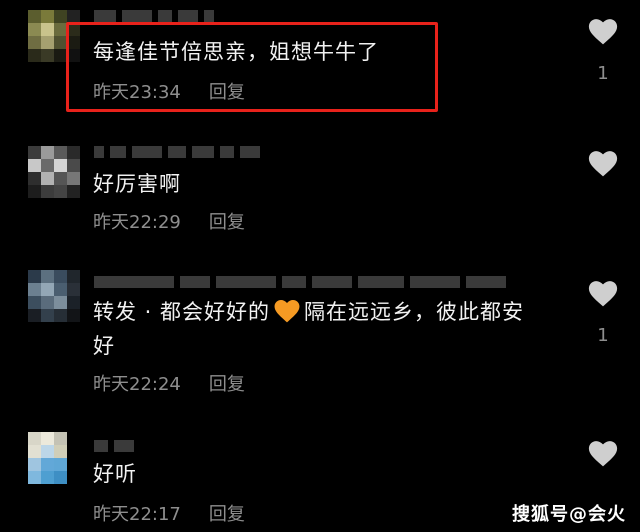 This screenshot has width=640, height=532. What do you see at coordinates (137, 384) in the screenshot?
I see `comment-time: 昨天22:24` at bounding box center [137, 384].